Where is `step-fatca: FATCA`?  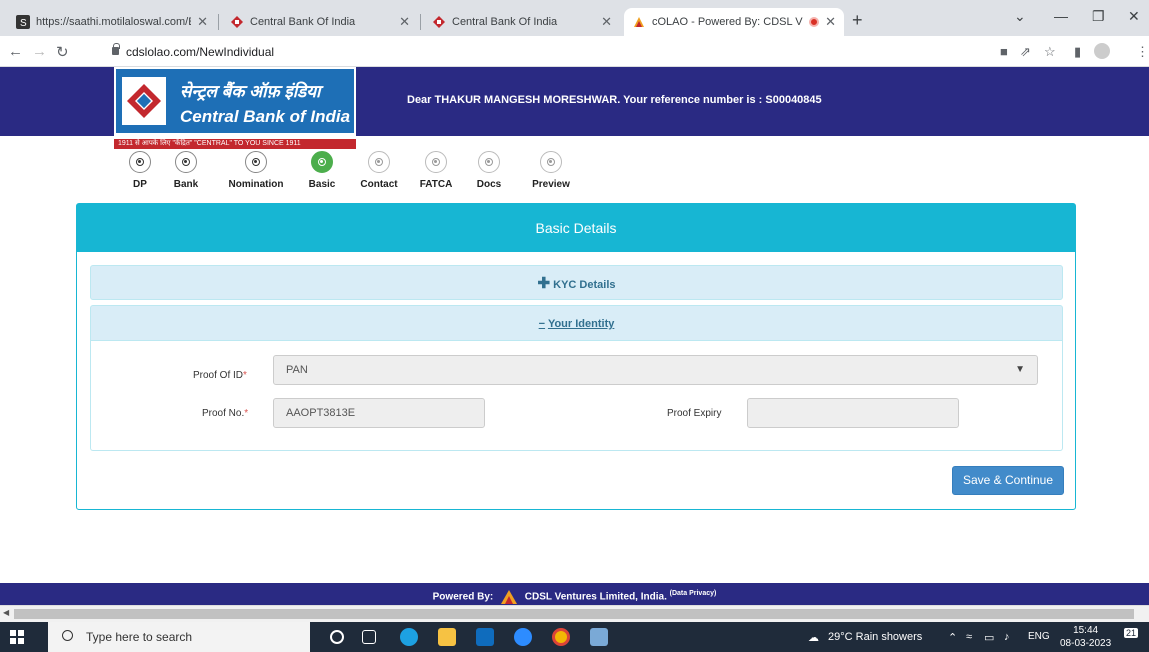
step-fatca: FATCA is located at coordinates (436, 170).